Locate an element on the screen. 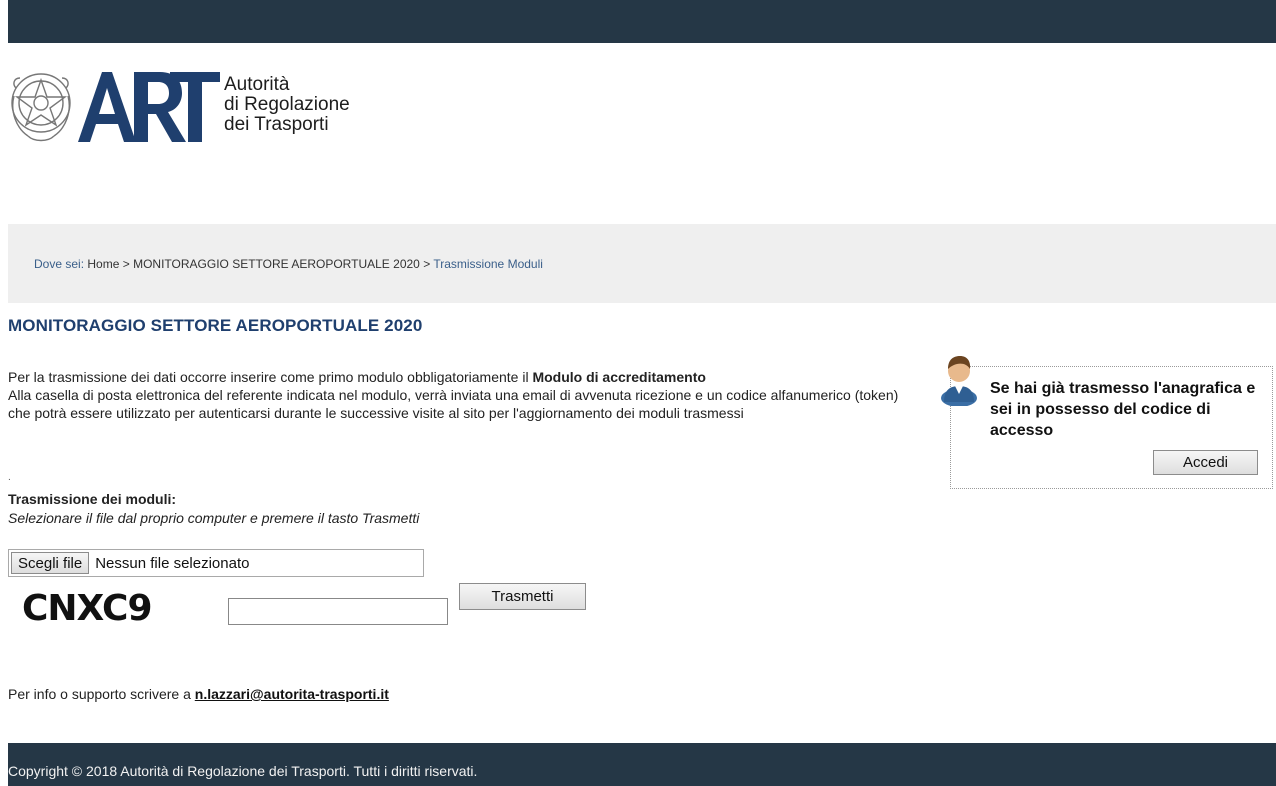  intro-lead-bold: Modulo di accreditamento is located at coordinates (619, 377).